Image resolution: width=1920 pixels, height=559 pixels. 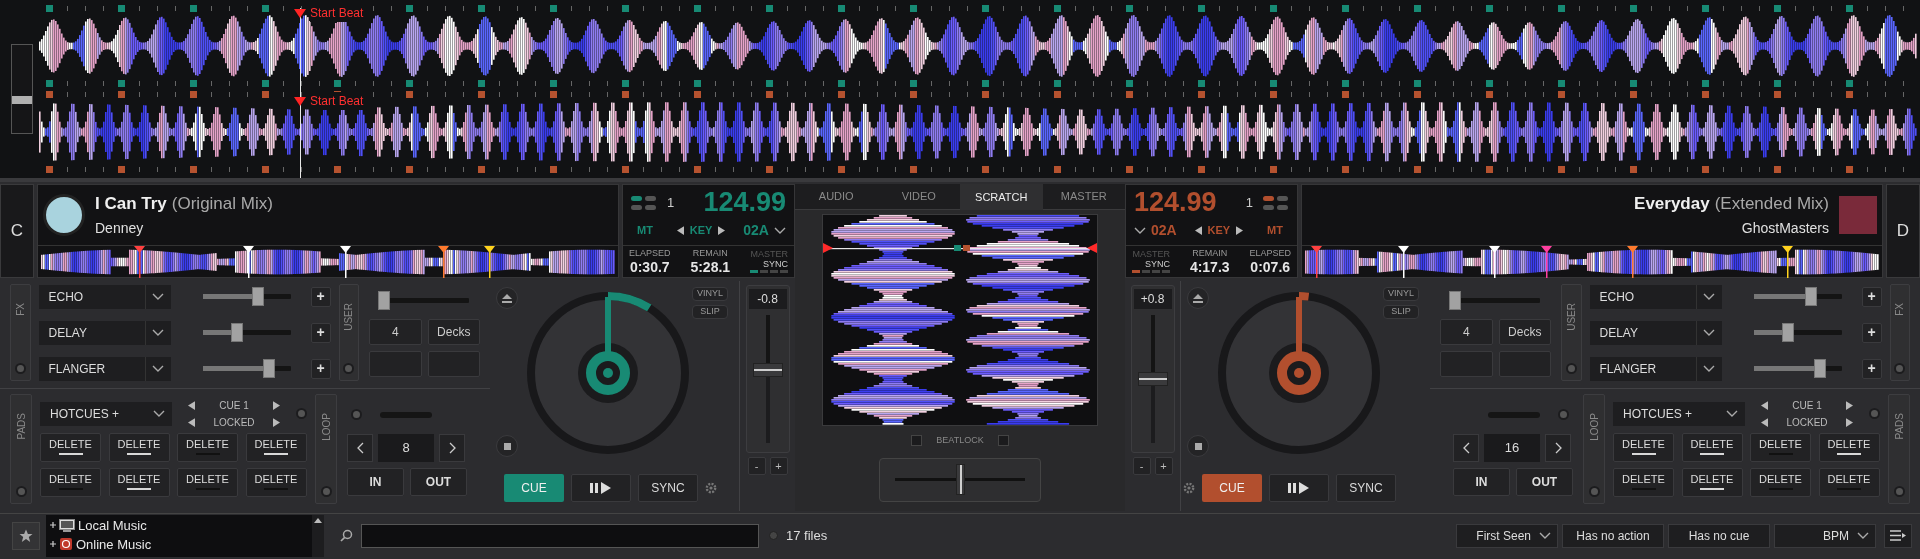 I want to click on jog-wheel, so click(x=1299, y=373).